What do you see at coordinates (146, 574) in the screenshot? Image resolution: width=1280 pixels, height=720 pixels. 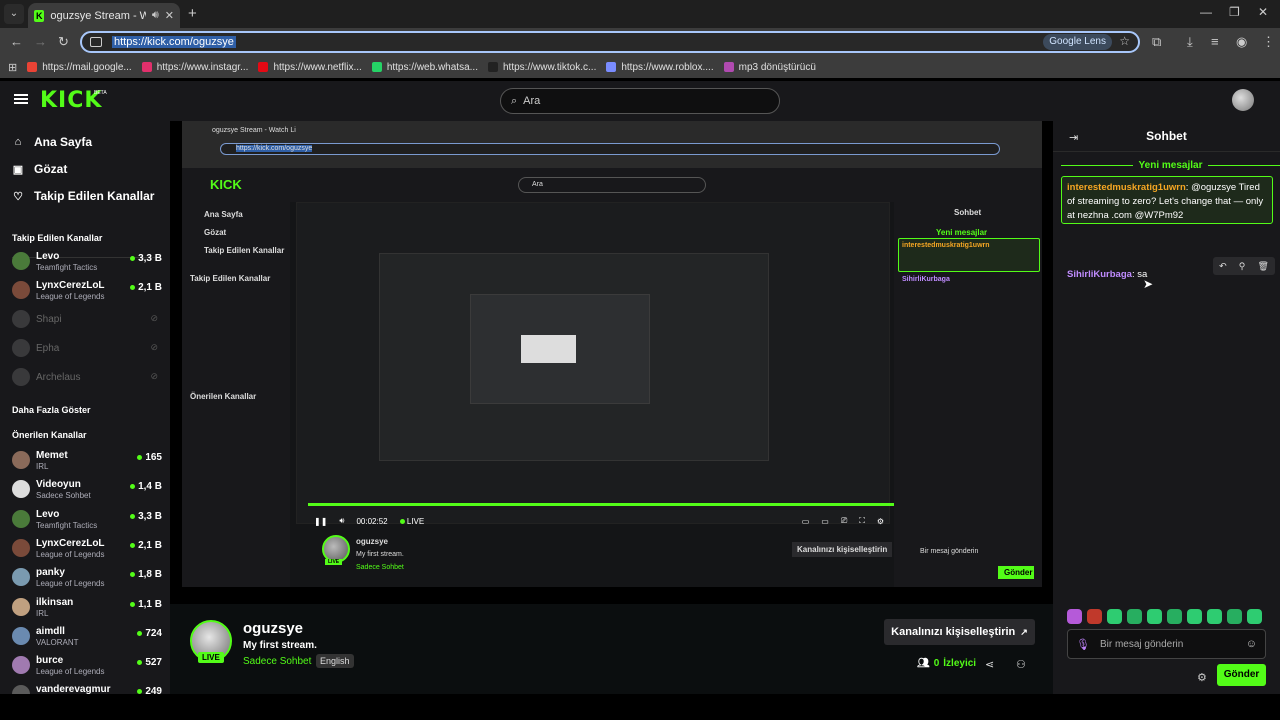 I see `viewer-count: 1,8 B` at bounding box center [146, 574].